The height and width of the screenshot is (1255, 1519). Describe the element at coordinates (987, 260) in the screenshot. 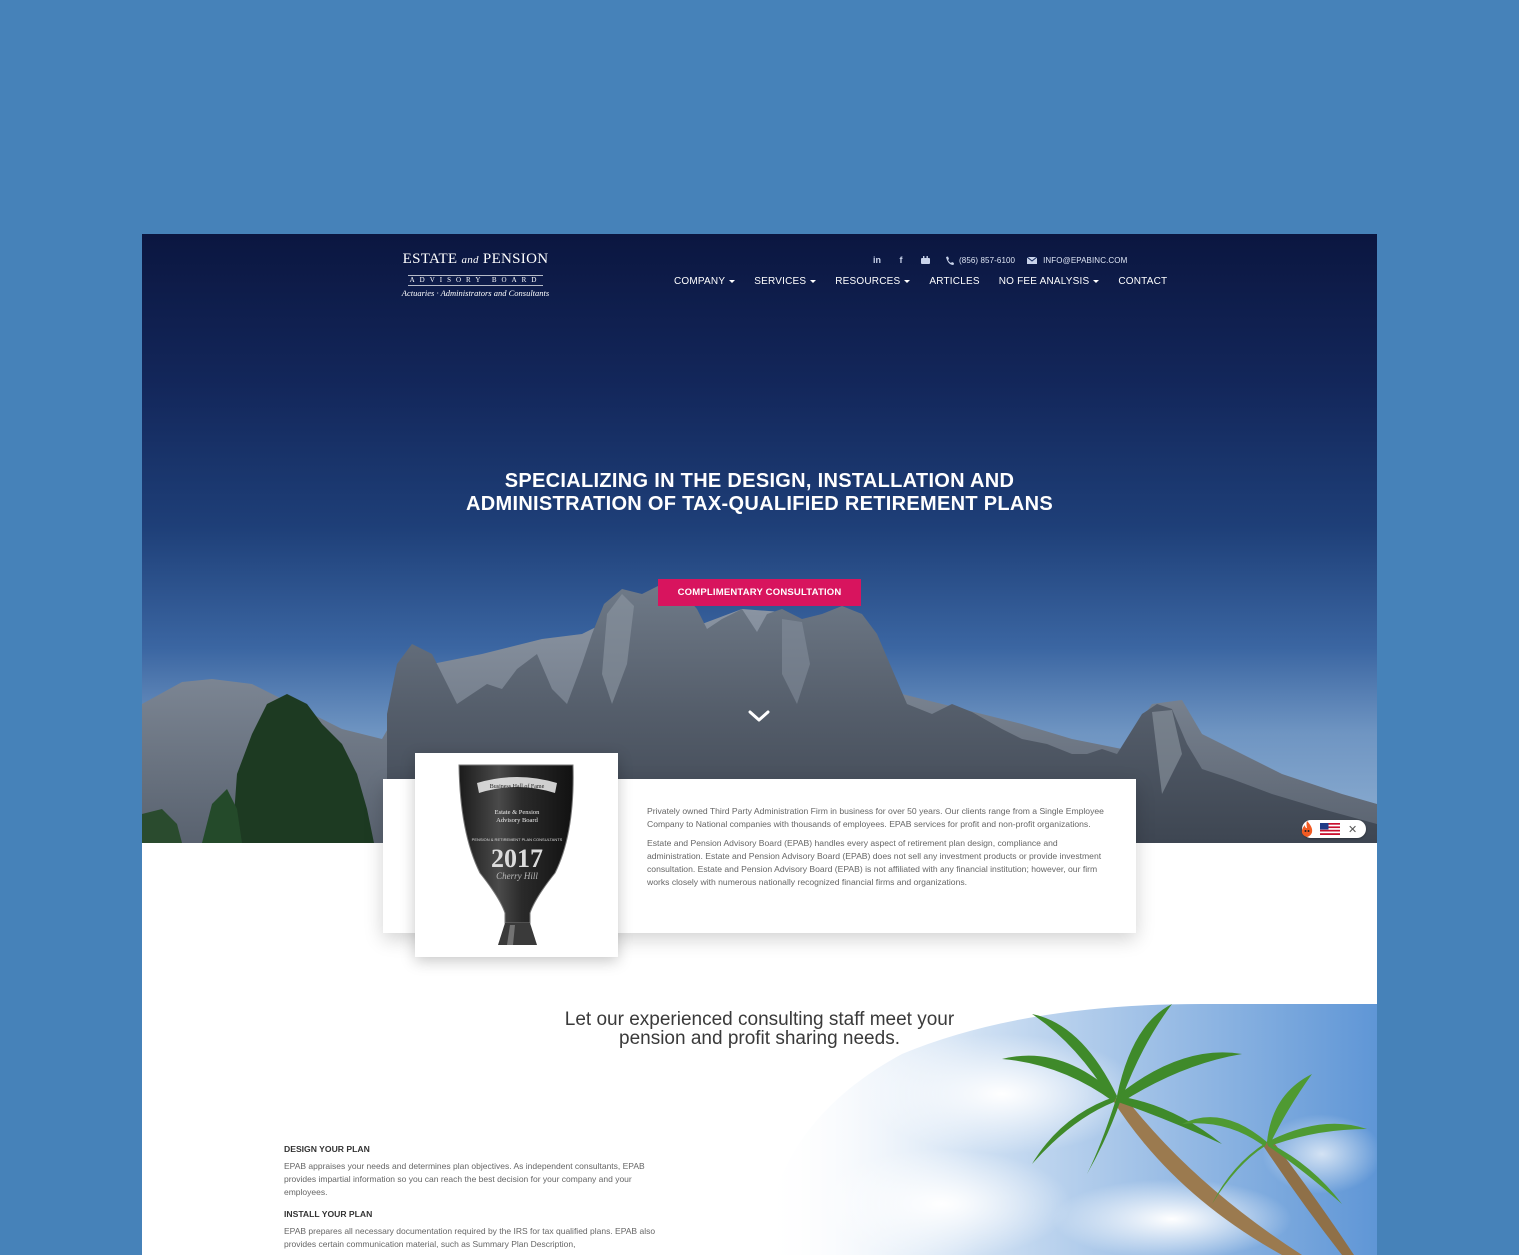

I see `phone-number: (856) 857-6100` at that location.